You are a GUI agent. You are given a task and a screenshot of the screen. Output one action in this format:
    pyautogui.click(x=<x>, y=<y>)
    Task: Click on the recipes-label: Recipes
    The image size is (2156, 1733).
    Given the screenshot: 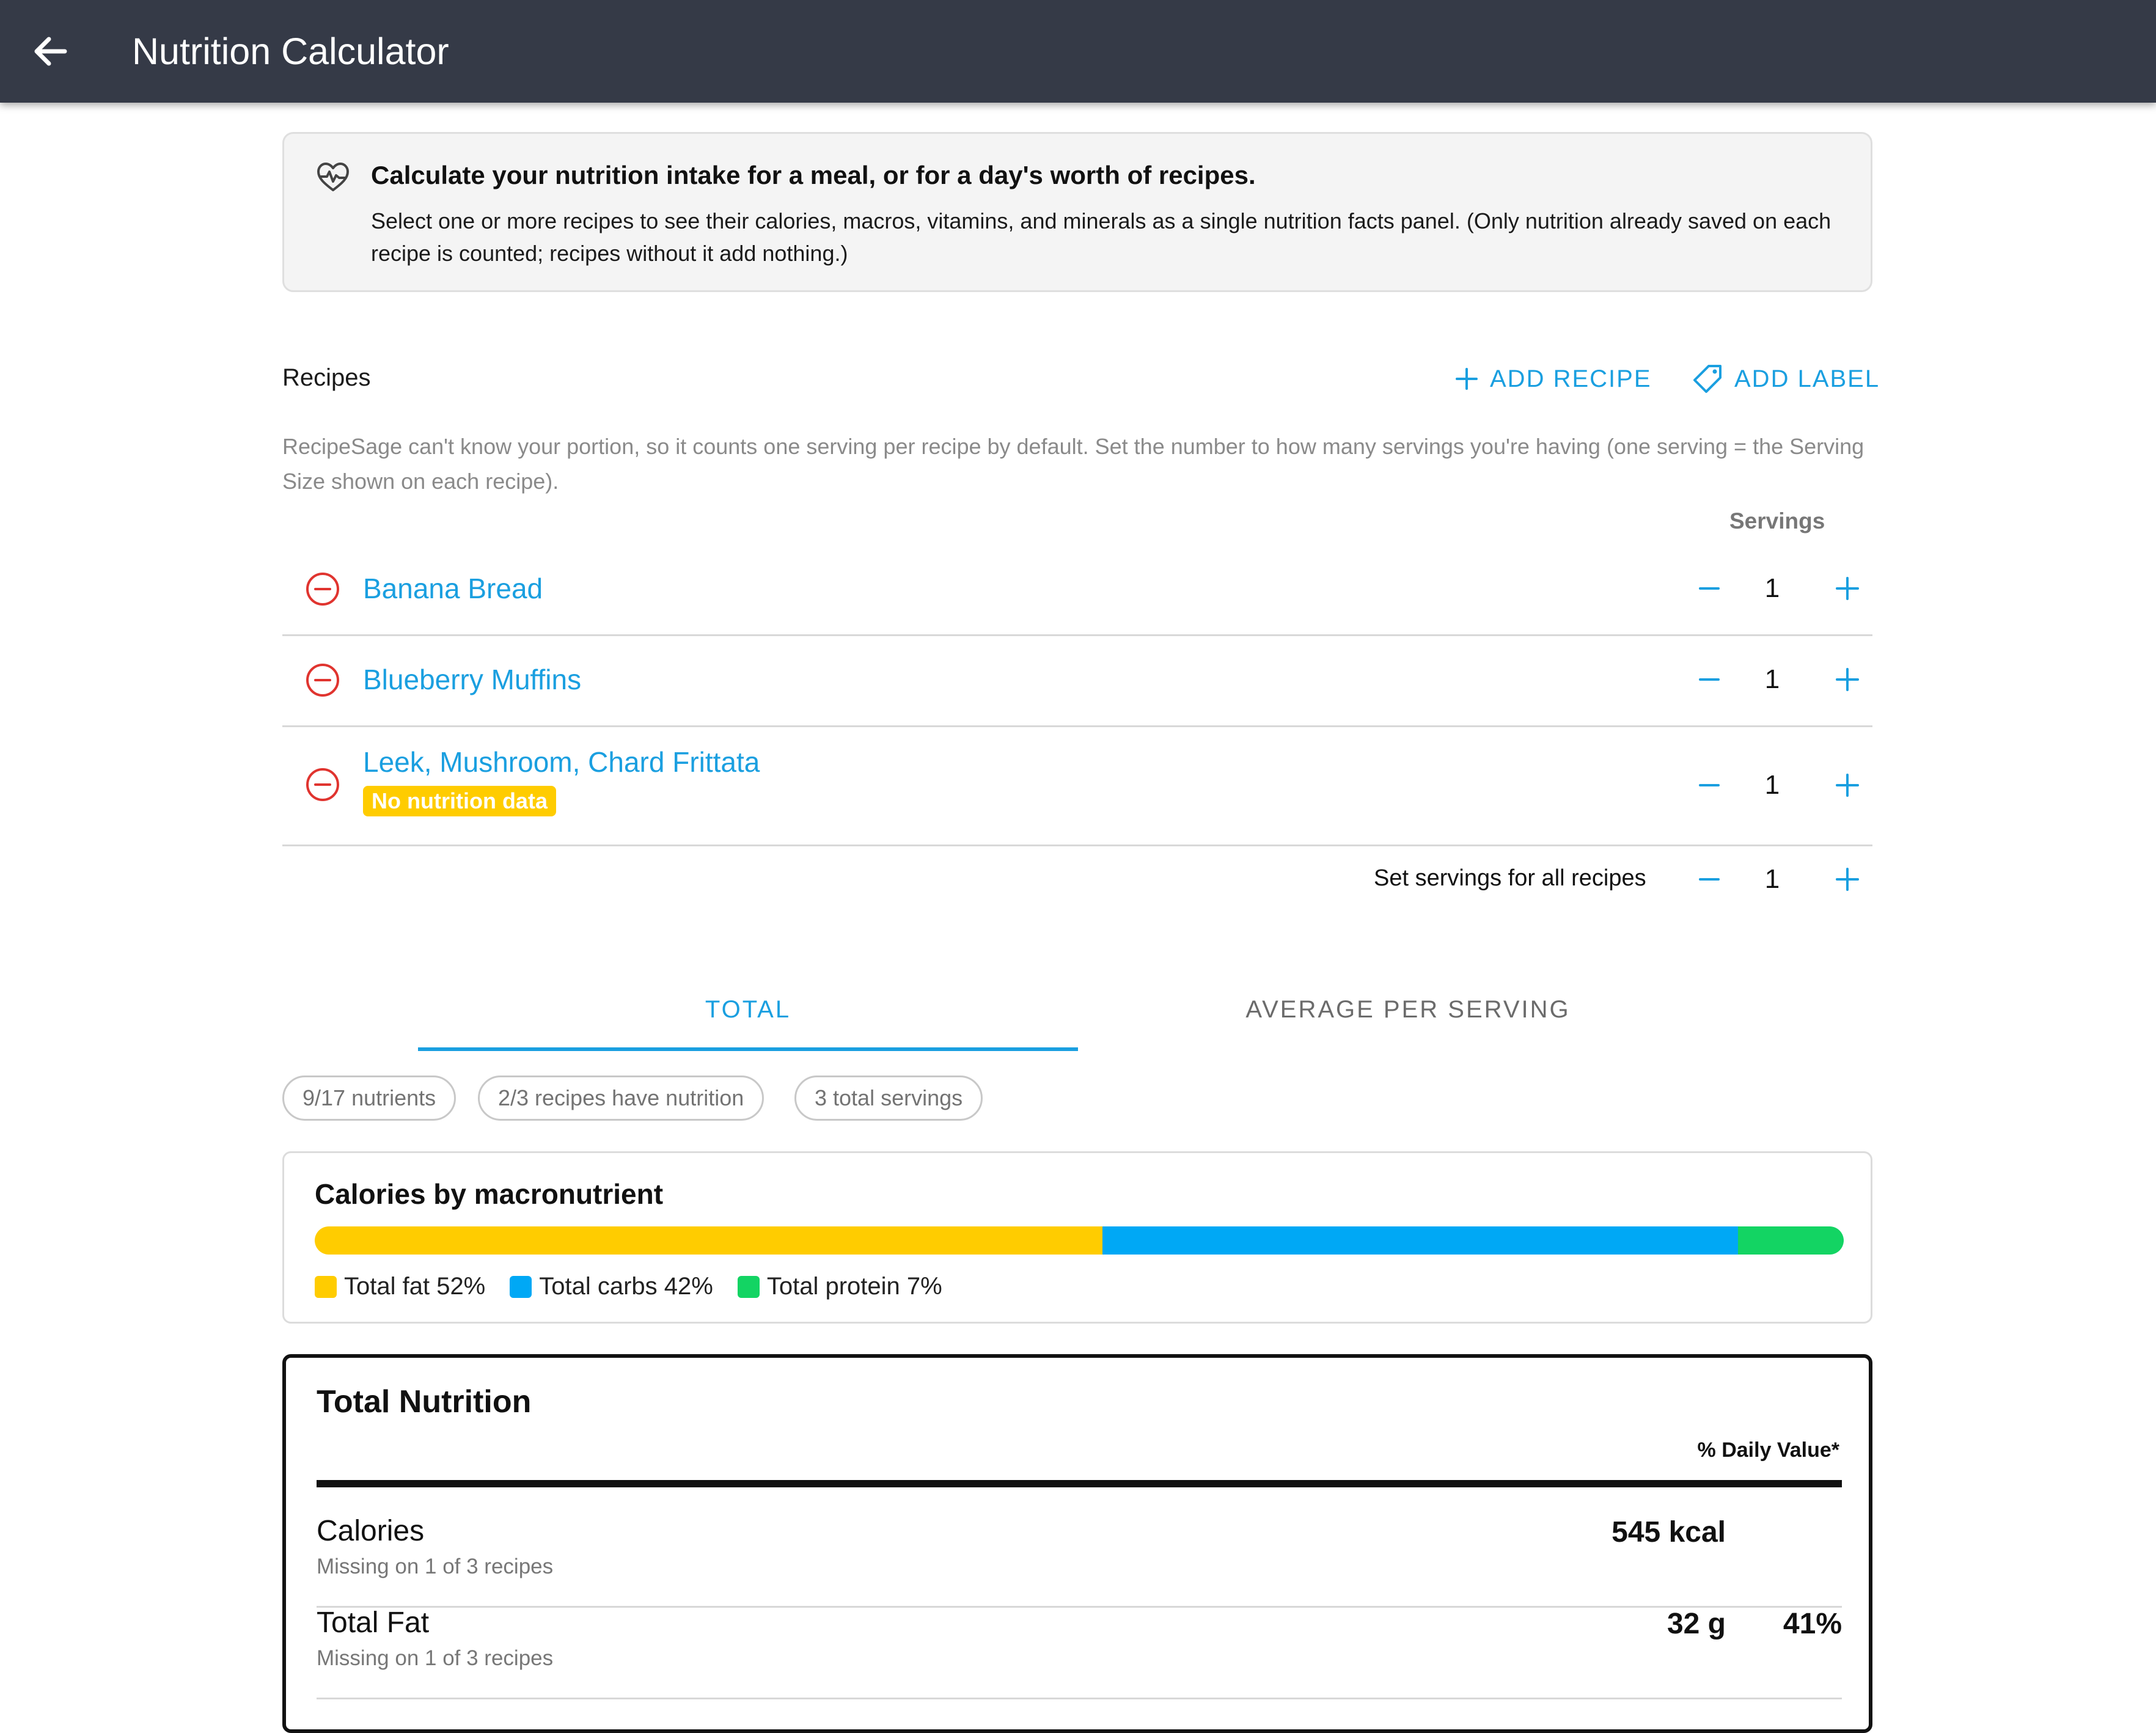 What is the action you would take?
    pyautogui.click(x=326, y=377)
    